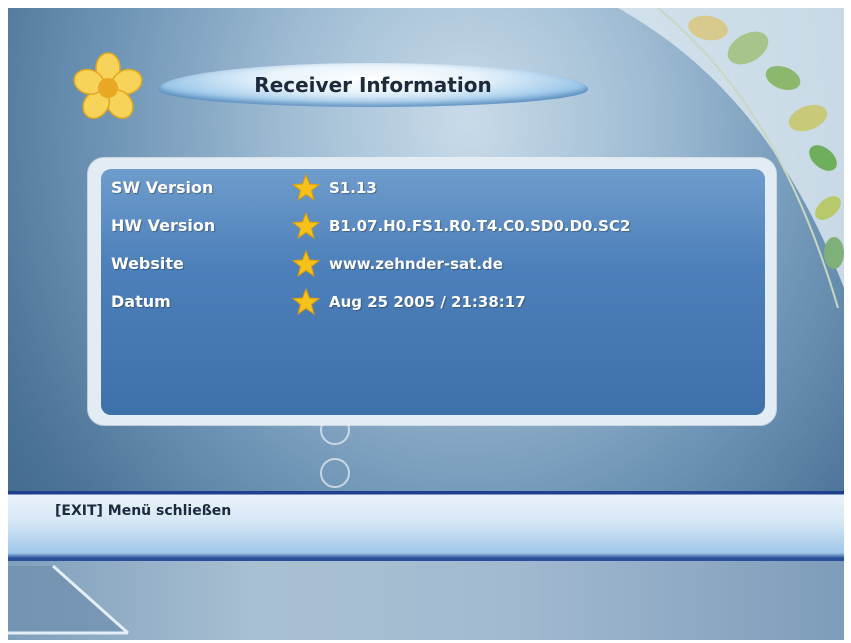 This screenshot has width=851, height=643. Describe the element at coordinates (162, 187) in the screenshot. I see `info-label: SW Version` at that location.